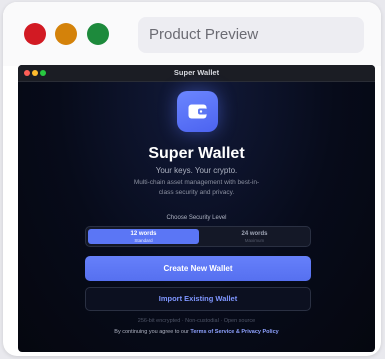 The width and height of the screenshot is (385, 359). Describe the element at coordinates (143, 240) in the screenshot. I see `security-option-sublabel: Standard` at that location.